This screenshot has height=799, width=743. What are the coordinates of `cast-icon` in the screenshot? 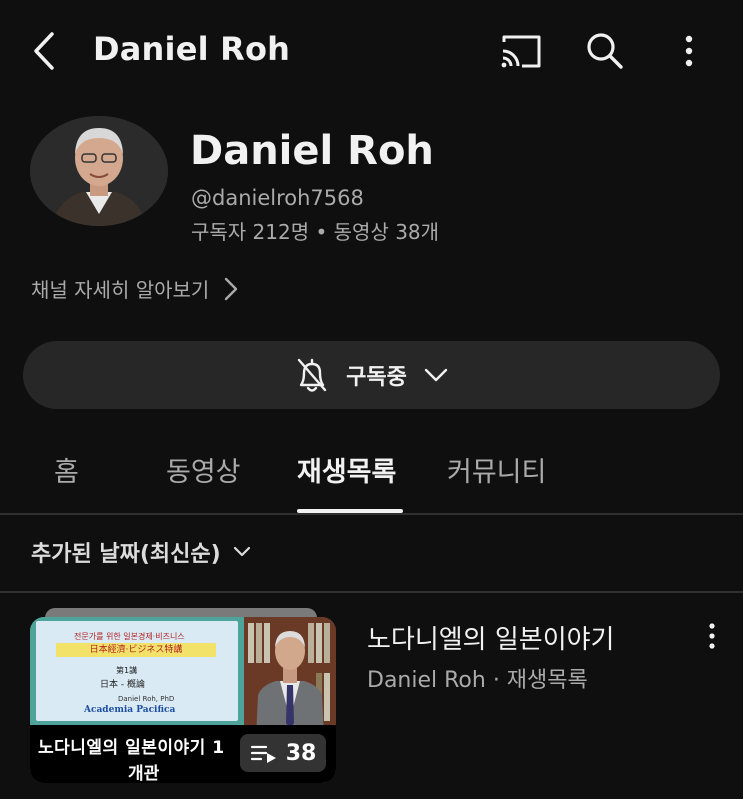 It's located at (521, 51).